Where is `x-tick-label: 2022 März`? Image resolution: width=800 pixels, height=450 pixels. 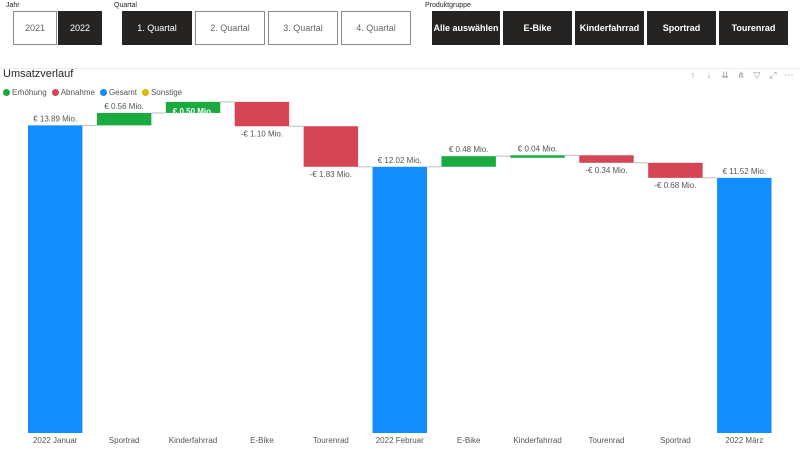
x-tick-label: 2022 März is located at coordinates (744, 440).